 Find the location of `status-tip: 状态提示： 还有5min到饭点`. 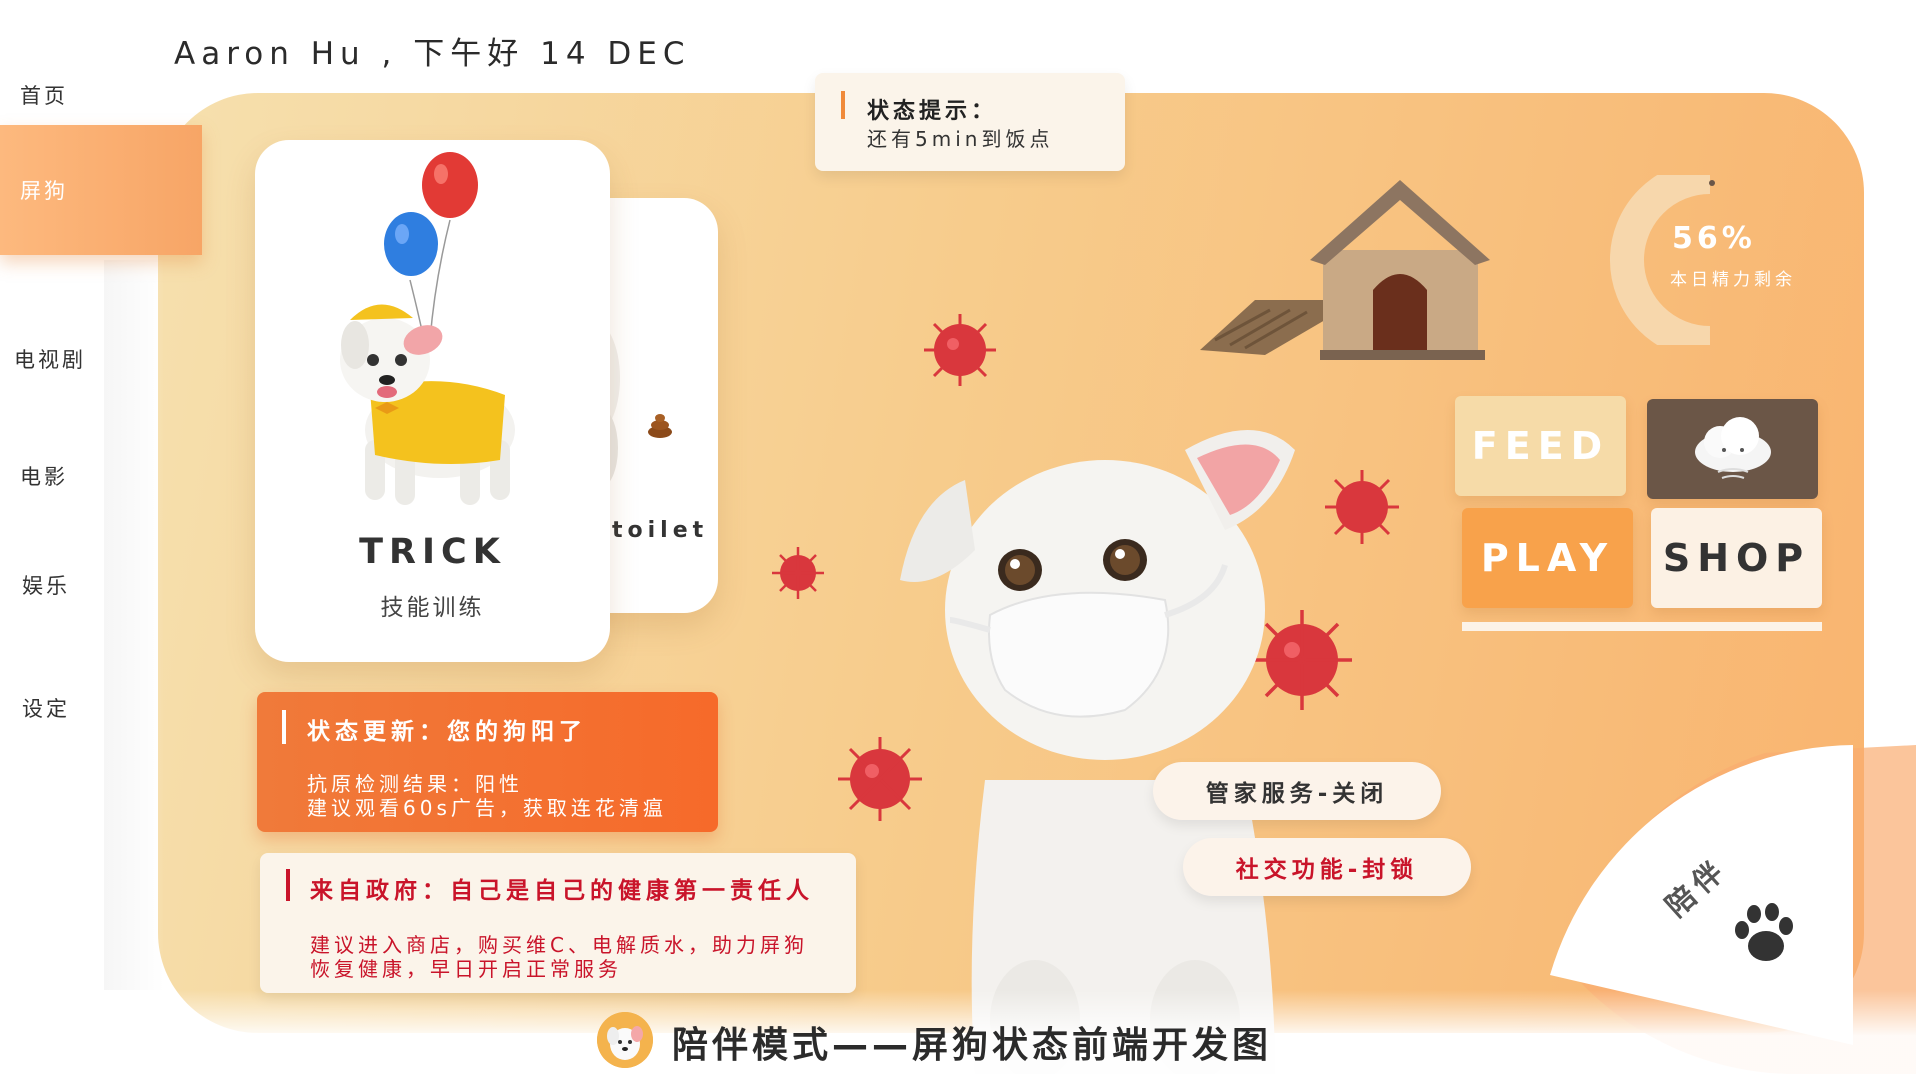

status-tip: 状态提示： 还有5min到饭点 is located at coordinates (970, 122).